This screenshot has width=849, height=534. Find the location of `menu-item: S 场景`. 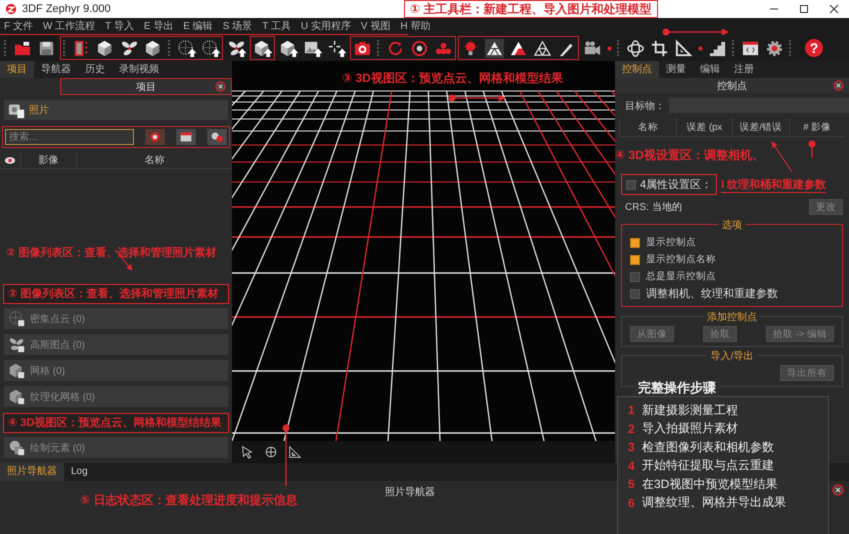

menu-item: S 场景 is located at coordinates (237, 26).